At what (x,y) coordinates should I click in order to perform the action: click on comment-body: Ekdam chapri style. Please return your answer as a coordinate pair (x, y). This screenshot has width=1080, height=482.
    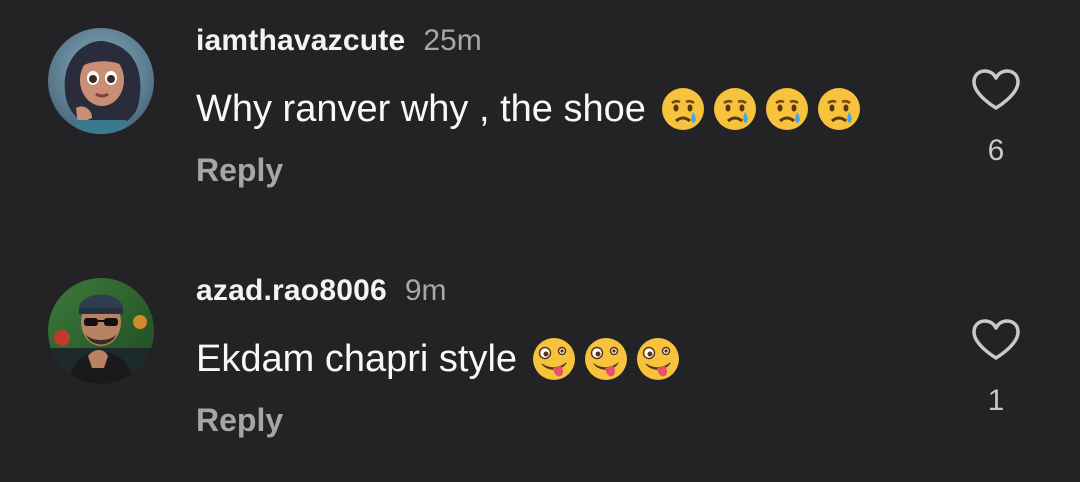
    Looking at the image, I should click on (357, 358).